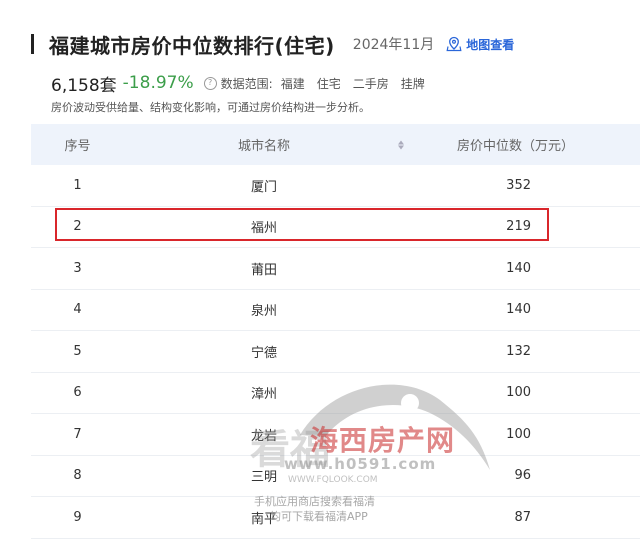 Image resolution: width=640 pixels, height=539 pixels. What do you see at coordinates (210, 107) in the screenshot?
I see `price-note: 房价波动受供给量、结构变化影响，可通过房价结构进一步分析。` at bounding box center [210, 107].